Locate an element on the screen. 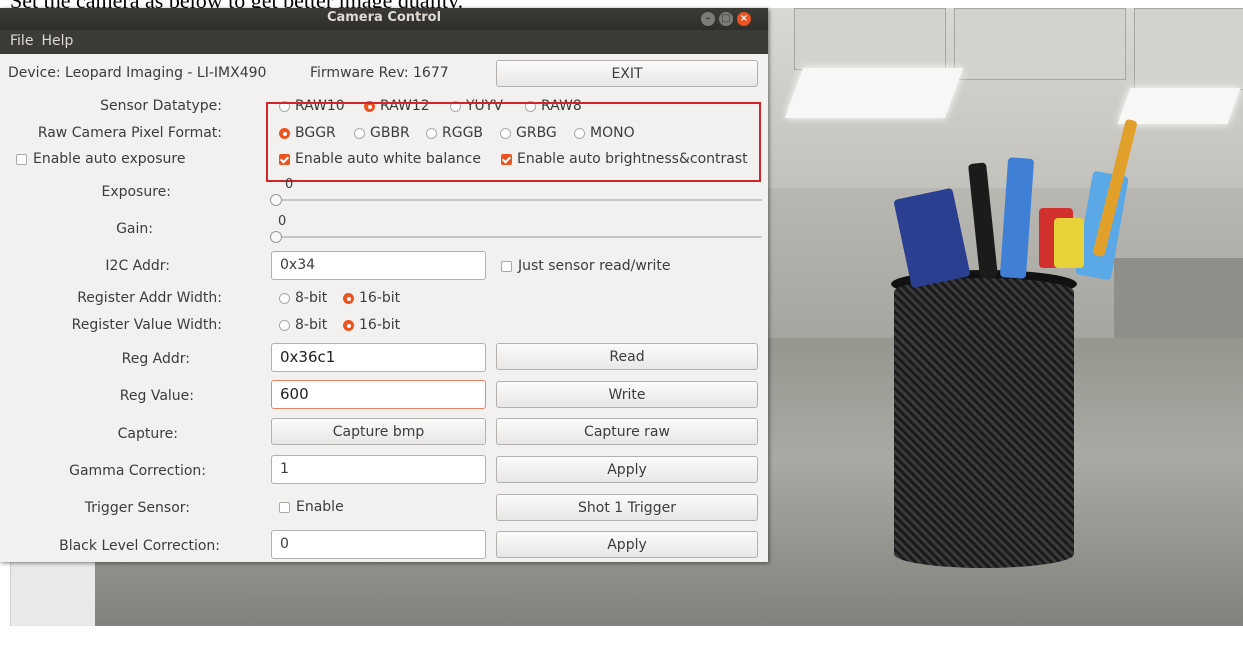 Image resolution: width=1243 pixels, height=654 pixels. radio-addr-8bit-label: 8-bit is located at coordinates (311, 298).